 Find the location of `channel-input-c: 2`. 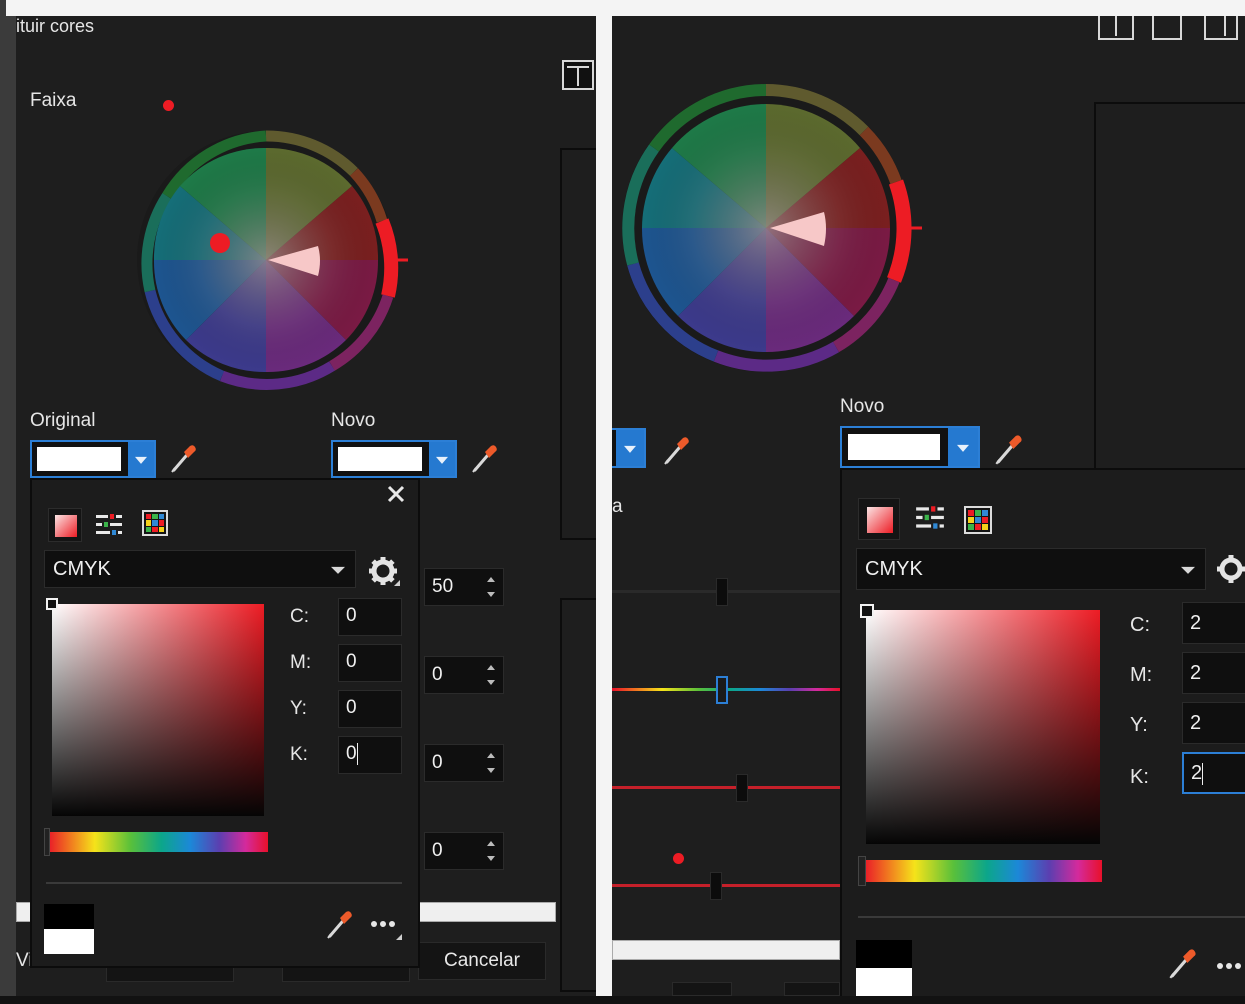

channel-input-c: 2 is located at coordinates (1213, 623).